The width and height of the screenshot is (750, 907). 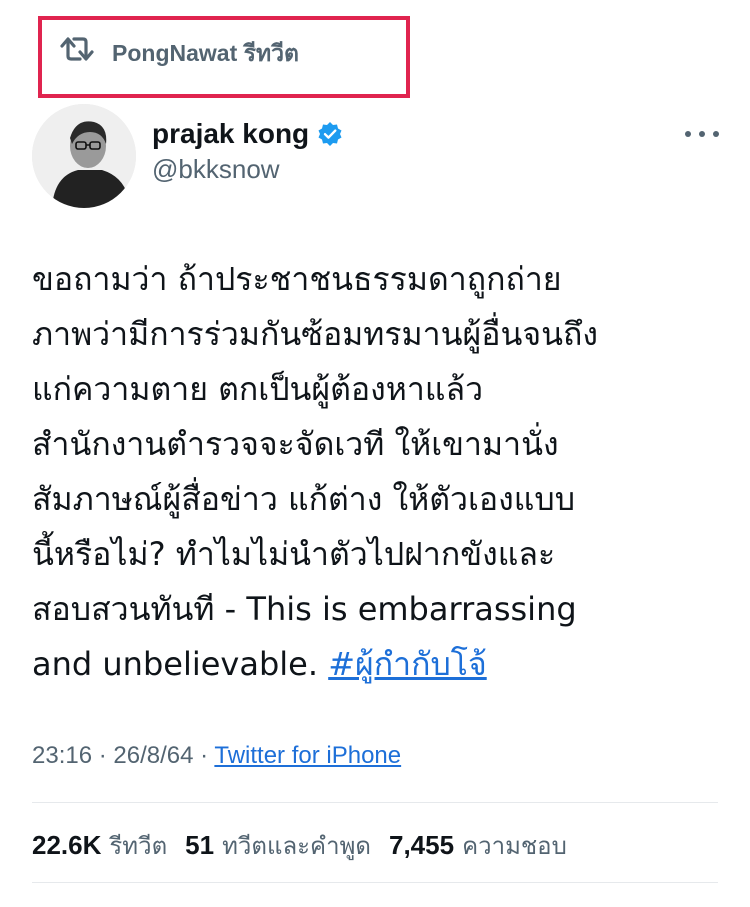 I want to click on retweets-count: 22.6K, so click(x=67, y=845).